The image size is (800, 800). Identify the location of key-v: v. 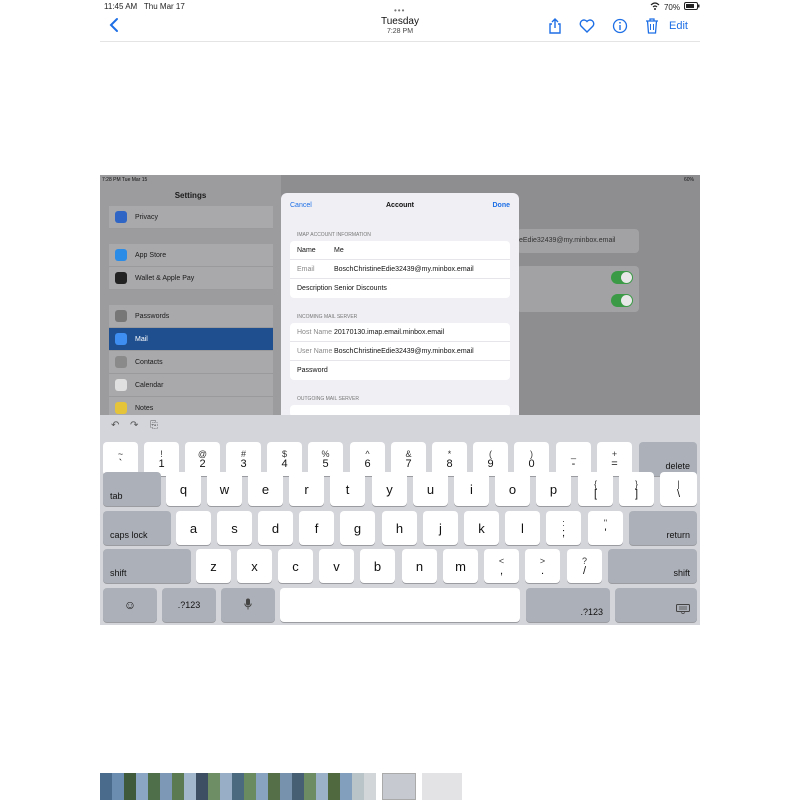
(336, 566).